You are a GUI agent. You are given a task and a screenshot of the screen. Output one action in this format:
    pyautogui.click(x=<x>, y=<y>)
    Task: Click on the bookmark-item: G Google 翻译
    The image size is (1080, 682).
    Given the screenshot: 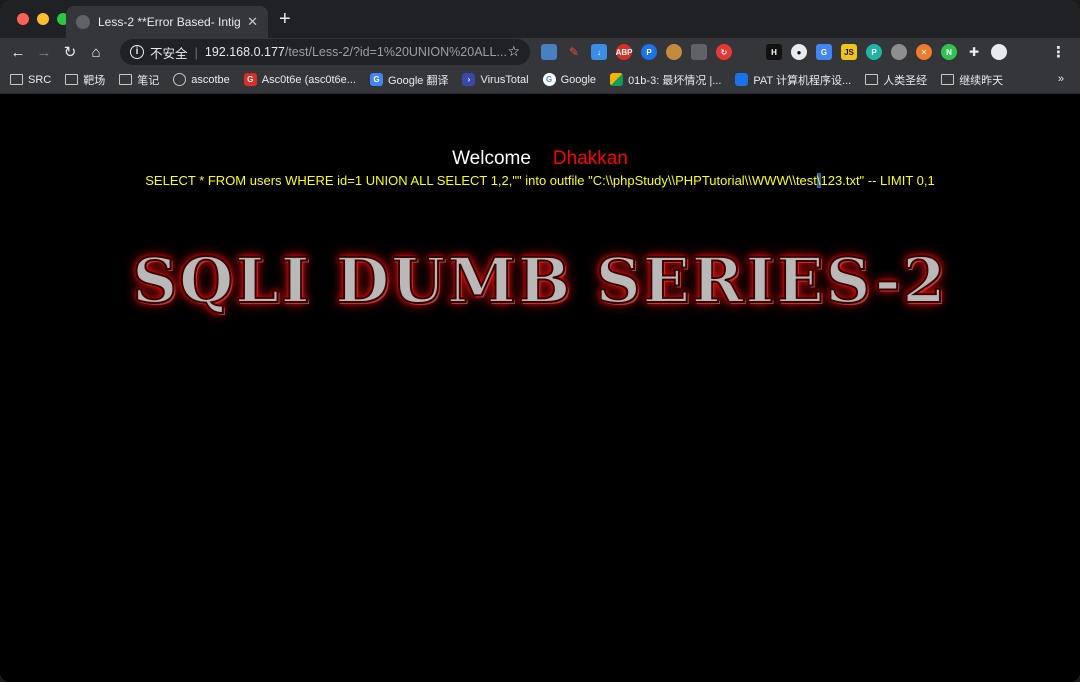 What is the action you would take?
    pyautogui.click(x=409, y=80)
    